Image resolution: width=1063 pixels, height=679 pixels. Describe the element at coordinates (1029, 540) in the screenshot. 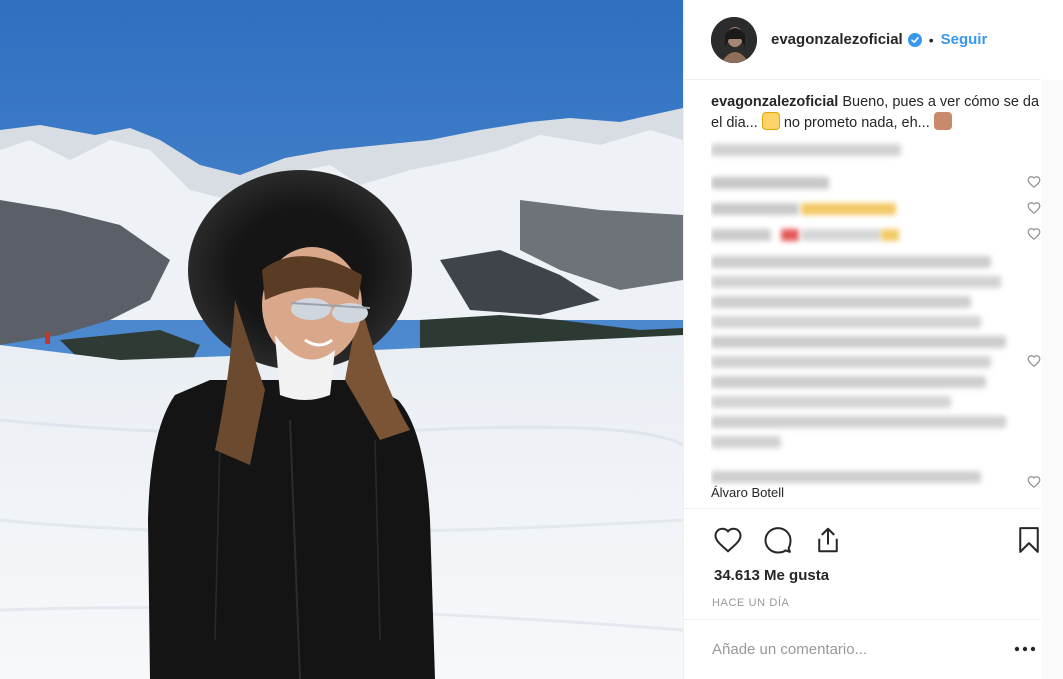

I see `bookmark-icon` at that location.